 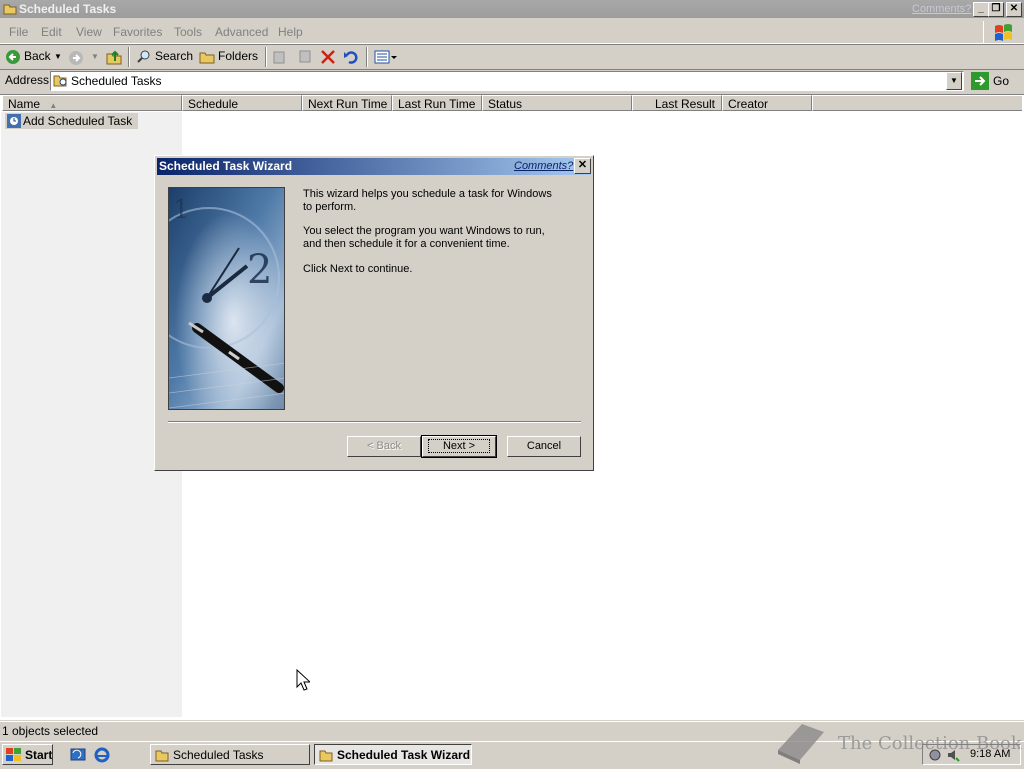 What do you see at coordinates (507, 81) in the screenshot?
I see `address-input` at bounding box center [507, 81].